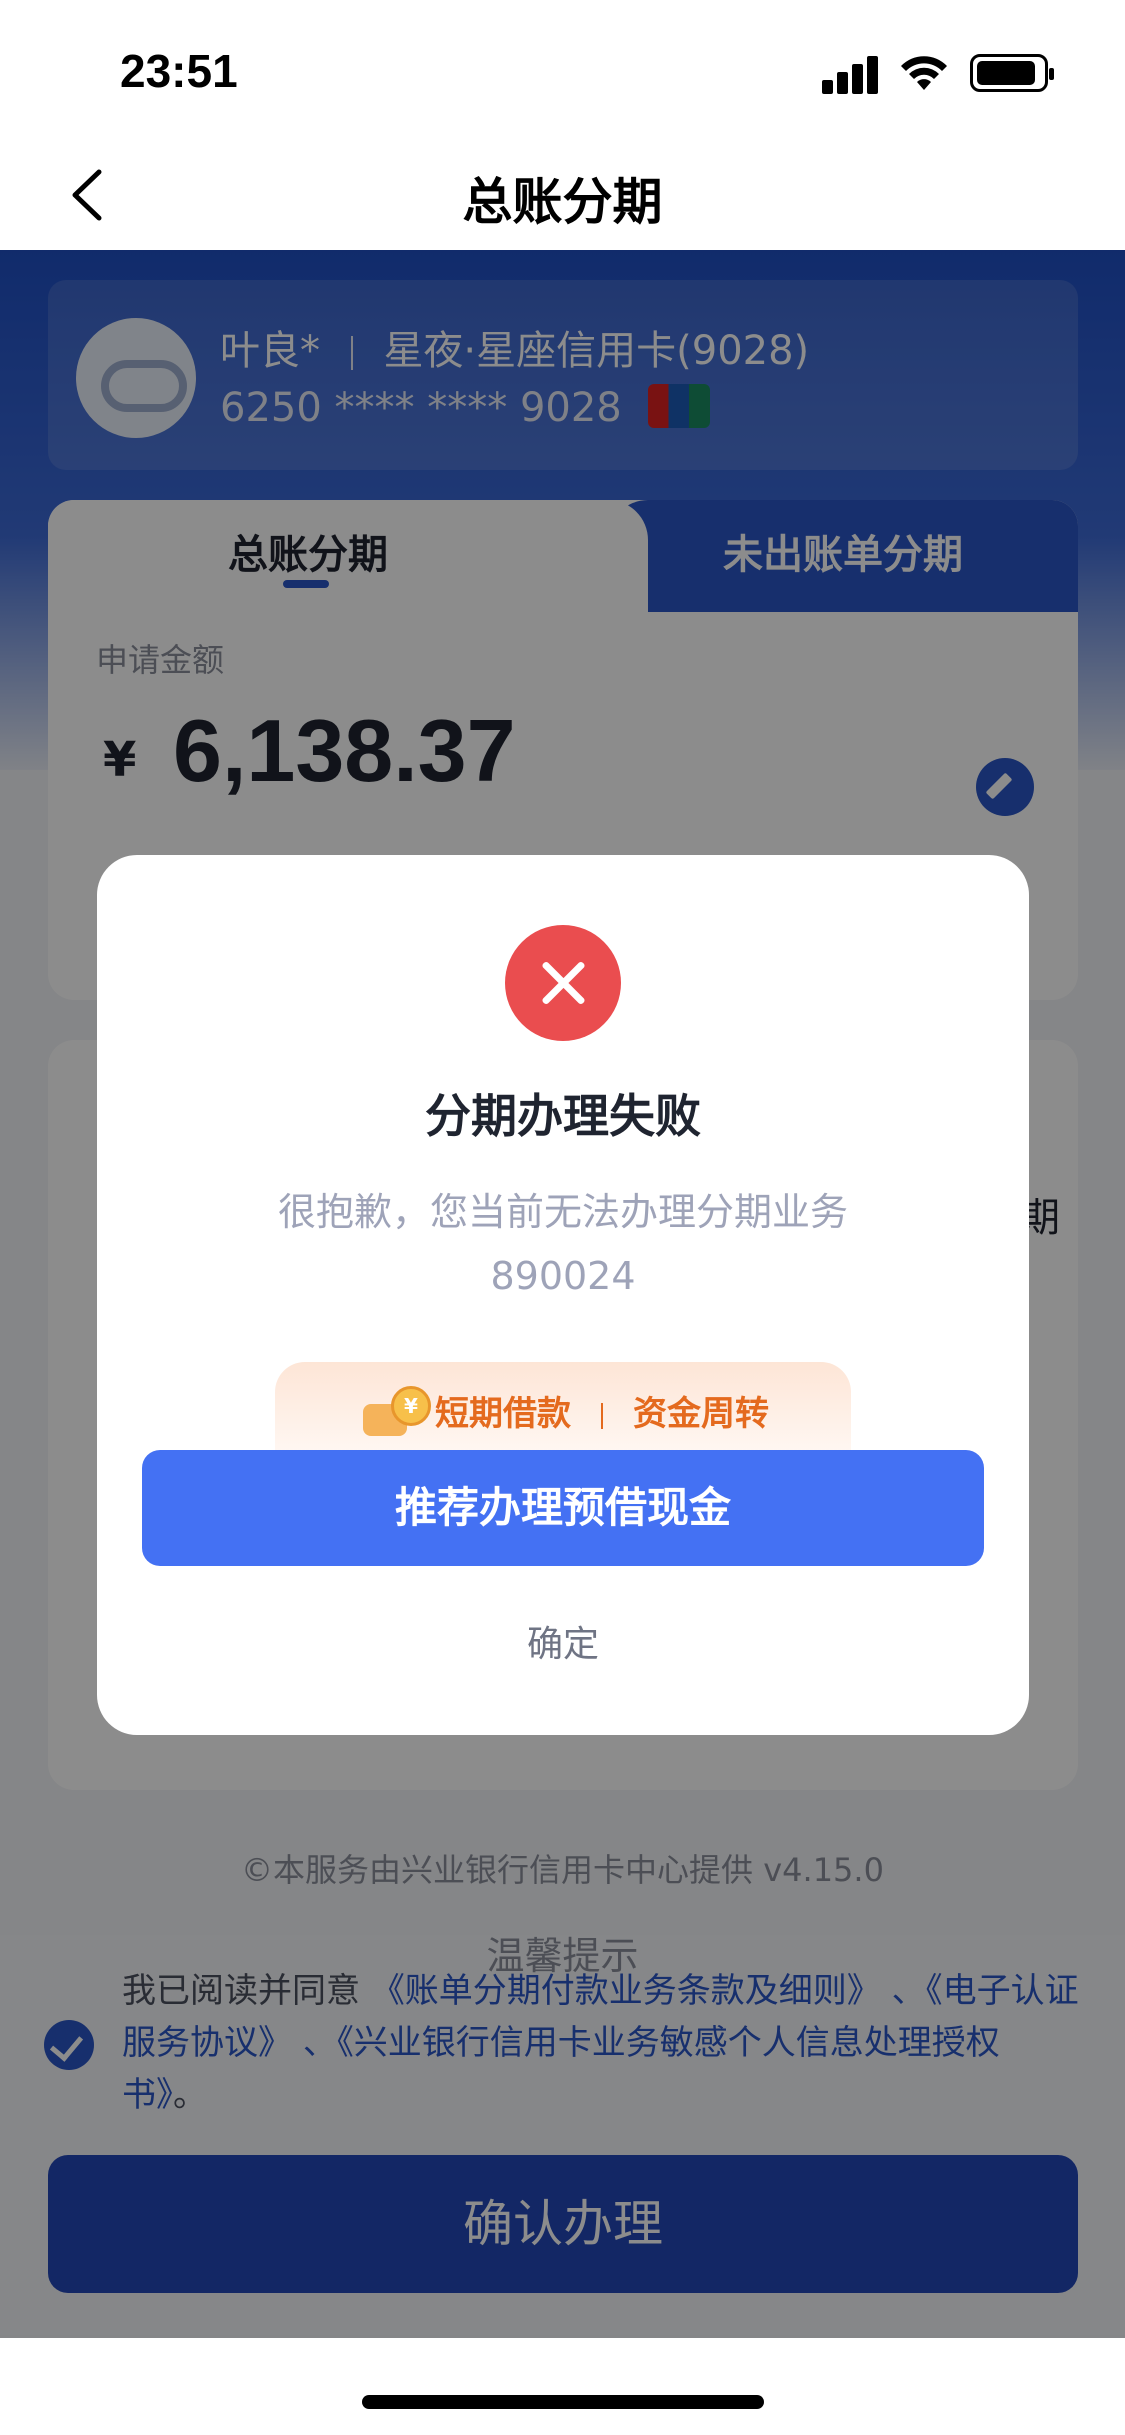 Image resolution: width=1125 pixels, height=2435 pixels. Describe the element at coordinates (503, 1414) in the screenshot. I see `promo-item-short-loan: 短期借款` at that location.